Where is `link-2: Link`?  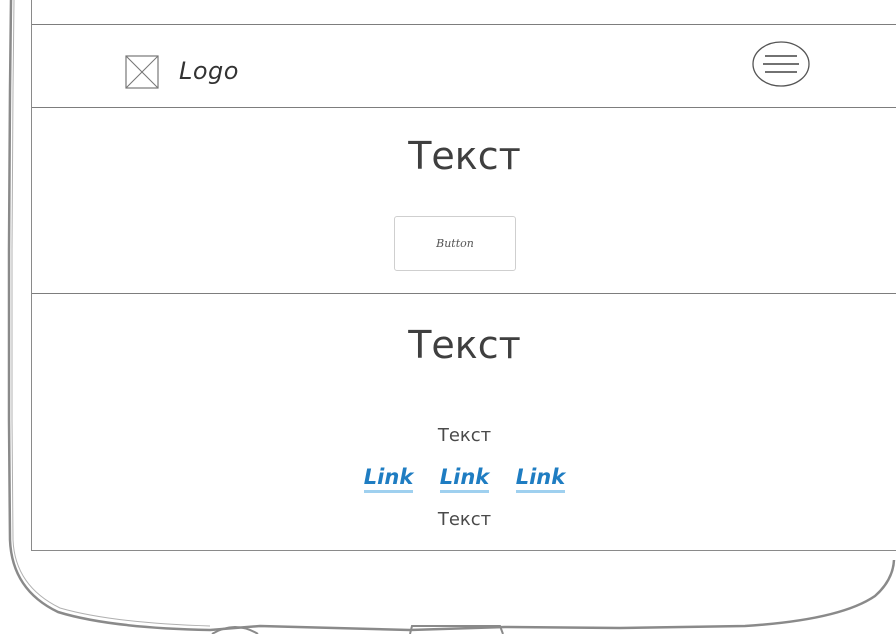 link-2: Link is located at coordinates (464, 479).